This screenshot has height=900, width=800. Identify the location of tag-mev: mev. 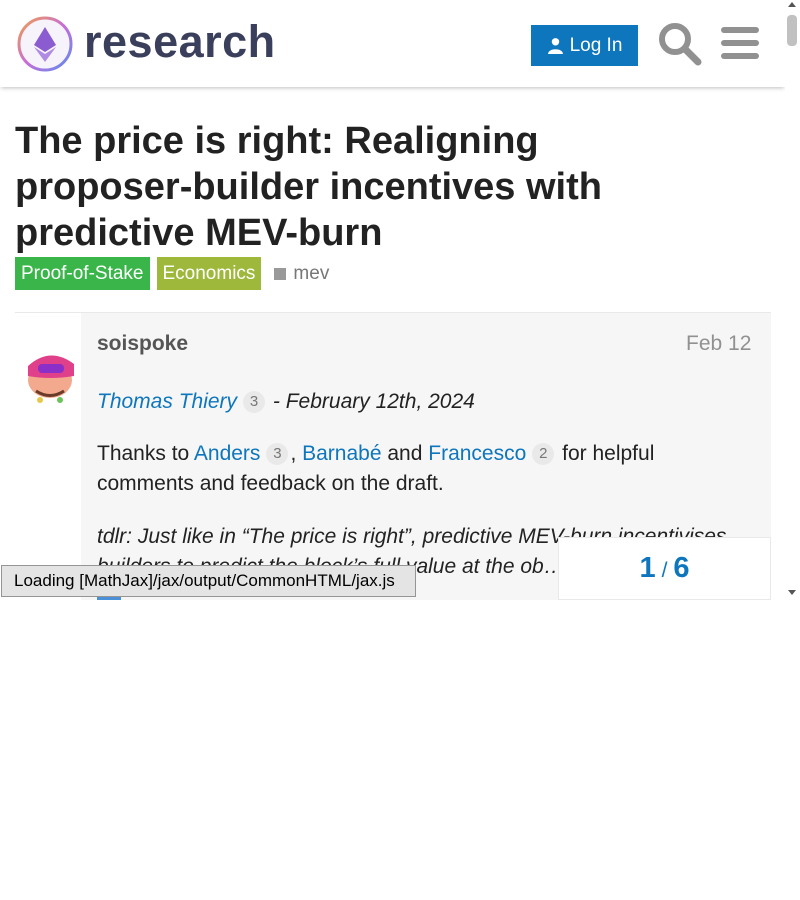
(301, 274).